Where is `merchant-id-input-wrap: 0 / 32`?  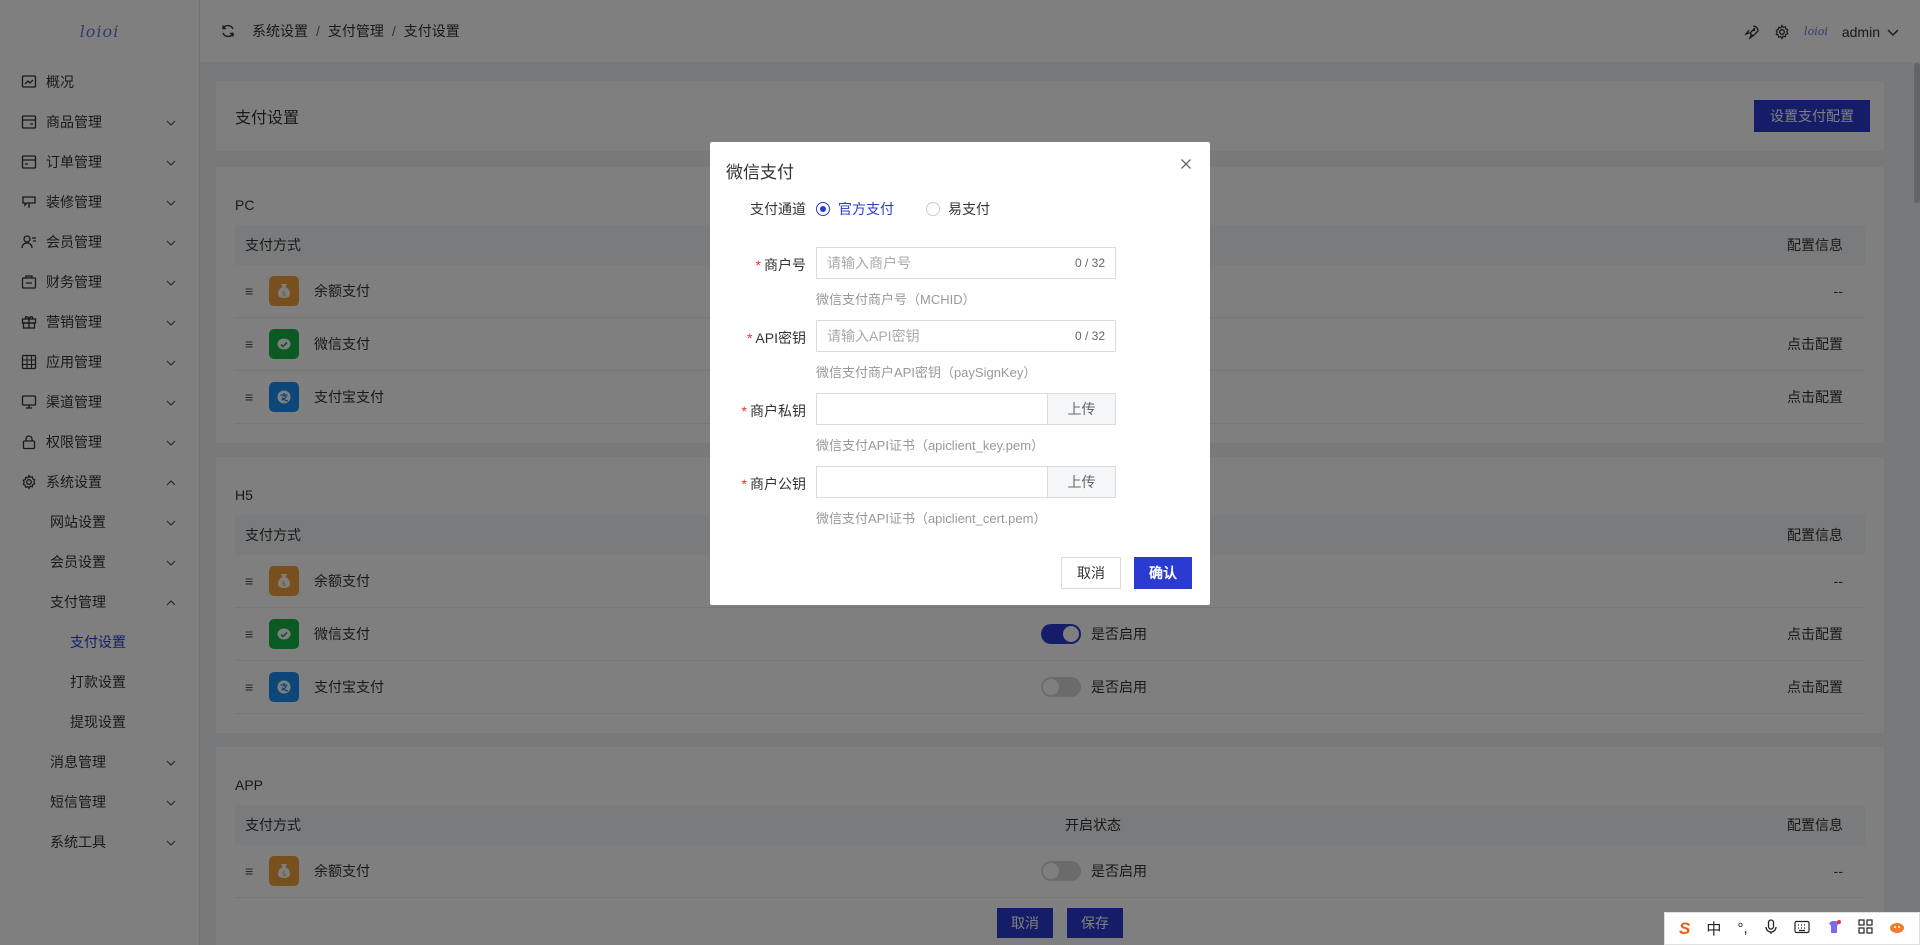 merchant-id-input-wrap: 0 / 32 is located at coordinates (966, 263).